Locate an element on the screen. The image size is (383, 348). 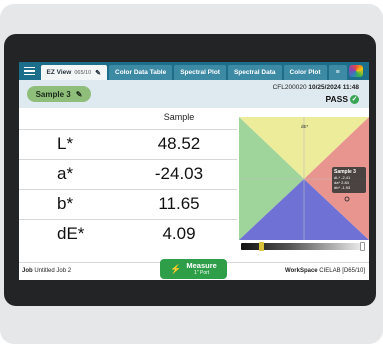
tab-spectral-plot: Spectral Plot is located at coordinates (200, 72).